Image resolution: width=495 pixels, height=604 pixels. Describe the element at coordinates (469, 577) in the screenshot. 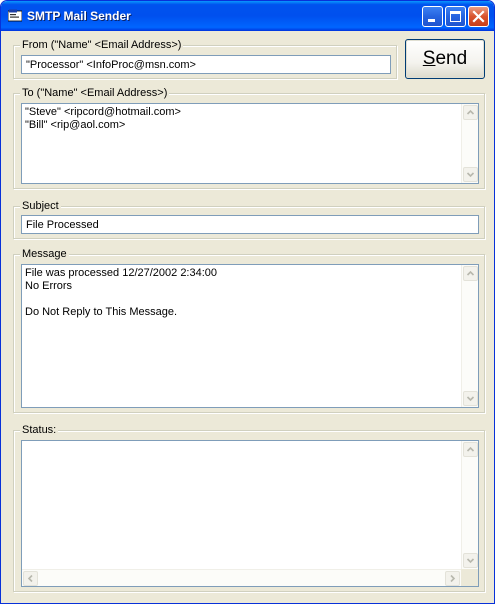

I see `scrollbar-corner` at that location.